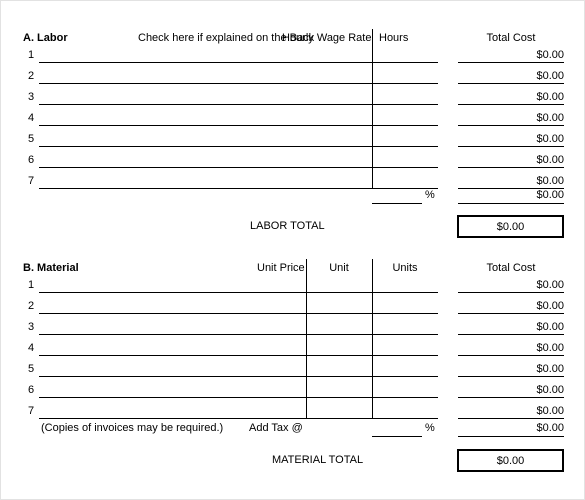  What do you see at coordinates (397, 436) in the screenshot?
I see `material-tax-rule` at bounding box center [397, 436].